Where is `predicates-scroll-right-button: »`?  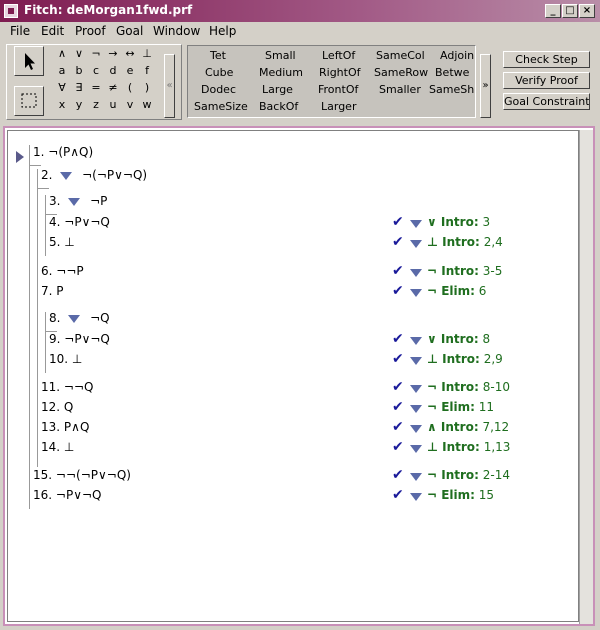
predicates-scroll-right-button: » is located at coordinates (485, 86).